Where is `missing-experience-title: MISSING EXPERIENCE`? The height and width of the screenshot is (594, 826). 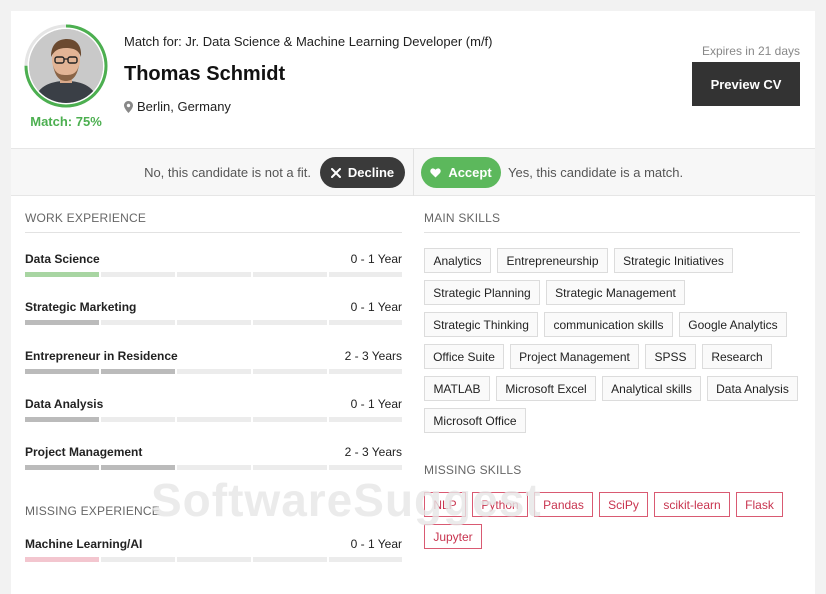
missing-experience-title: MISSING EXPERIENCE is located at coordinates (92, 511).